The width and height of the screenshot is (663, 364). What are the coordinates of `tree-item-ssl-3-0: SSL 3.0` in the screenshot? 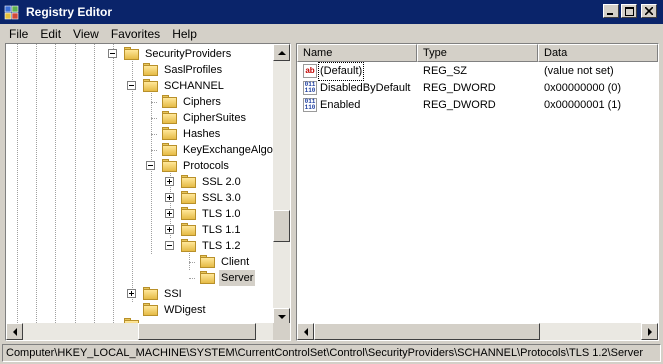 It's located at (141, 198).